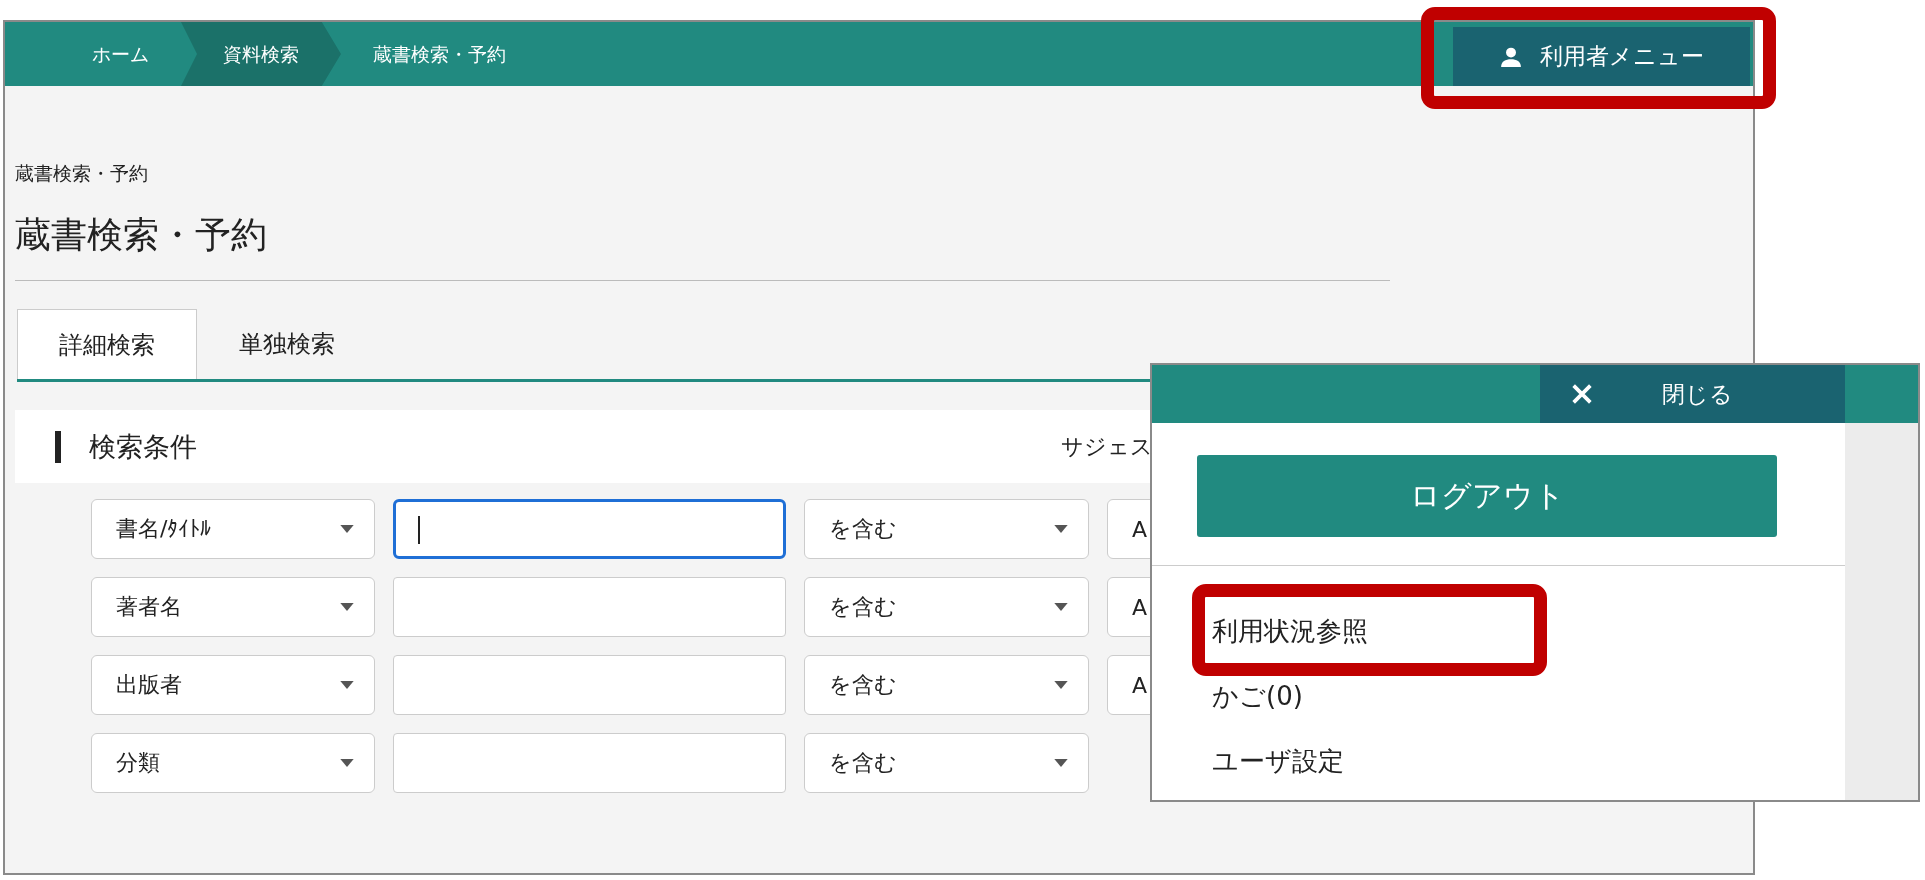 The image size is (1925, 880). Describe the element at coordinates (233, 529) in the screenshot. I see `field-select: 書名/ﾀｲﾄﾙ` at that location.